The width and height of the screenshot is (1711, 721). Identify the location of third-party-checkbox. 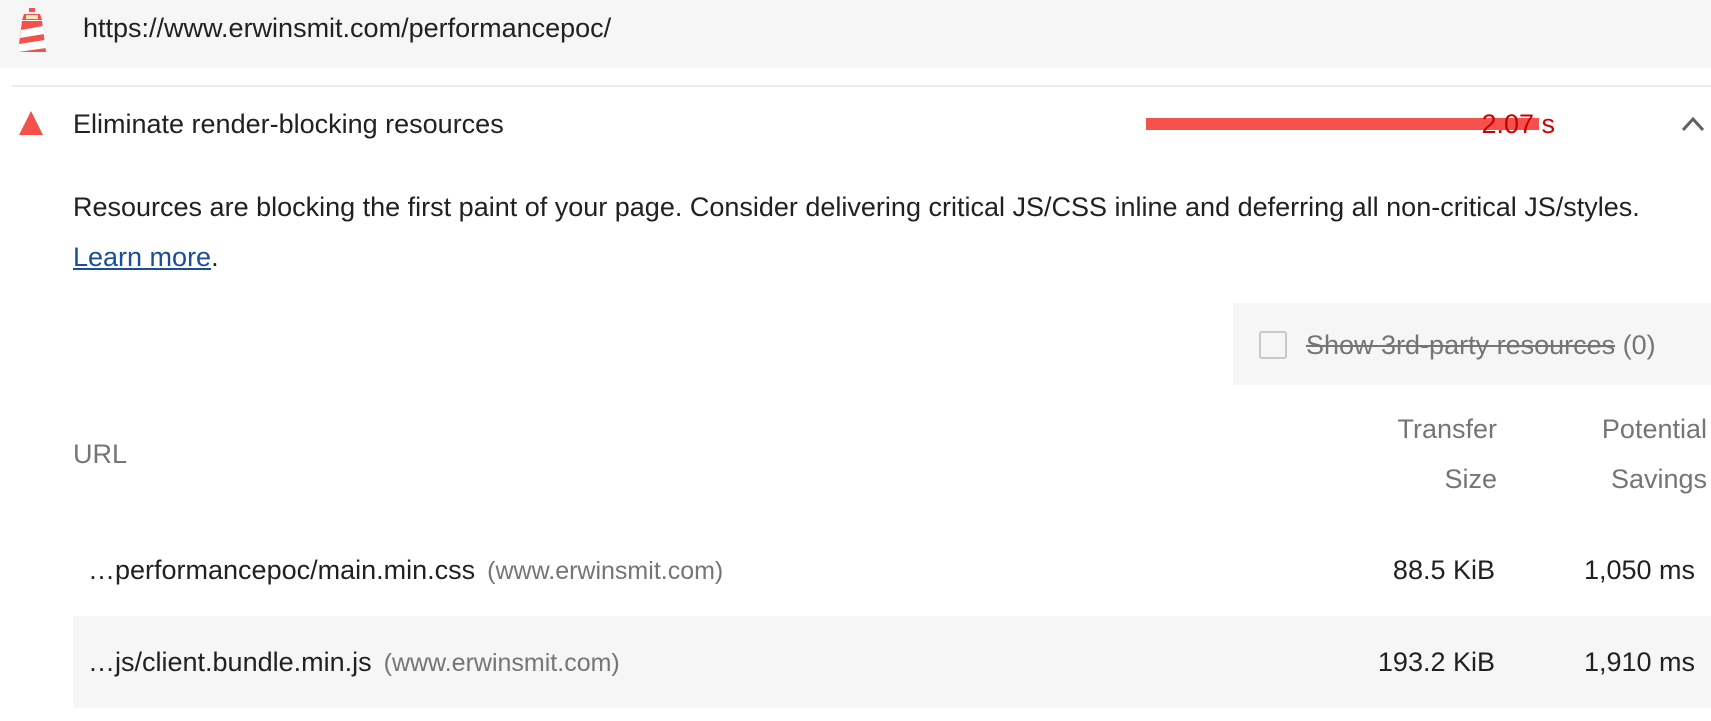
(1273, 345).